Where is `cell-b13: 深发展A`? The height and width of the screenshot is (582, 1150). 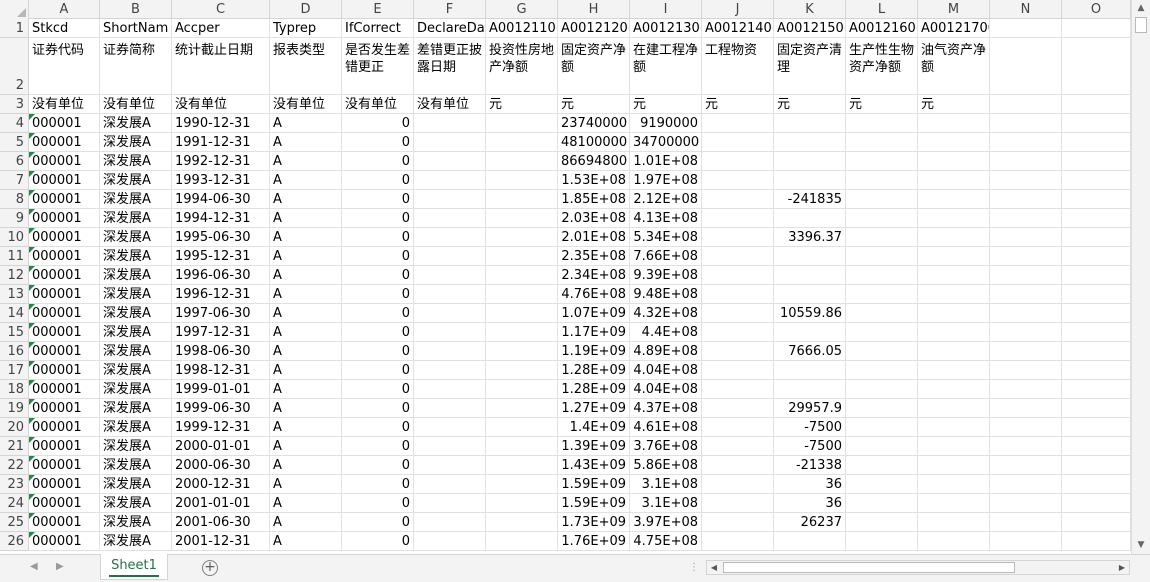
cell-b13: 深发展A is located at coordinates (136, 294).